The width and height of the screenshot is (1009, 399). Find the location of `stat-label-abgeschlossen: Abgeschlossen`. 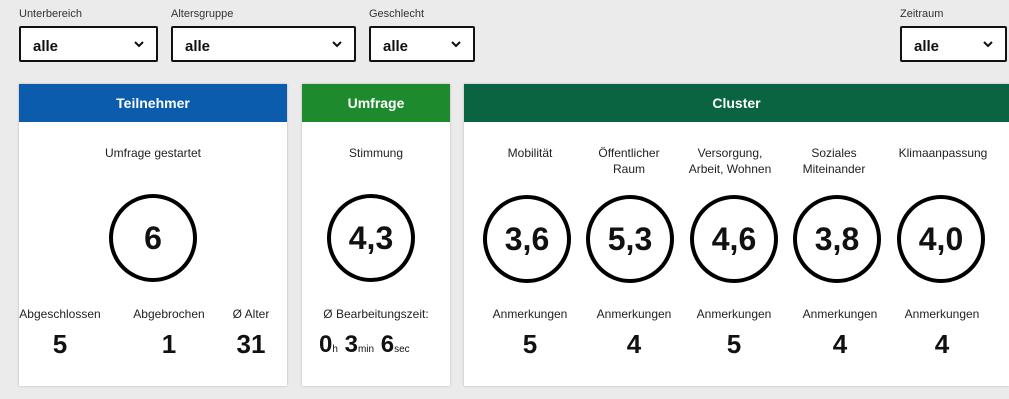

stat-label-abgeschlossen: Abgeschlossen is located at coordinates (60, 314).